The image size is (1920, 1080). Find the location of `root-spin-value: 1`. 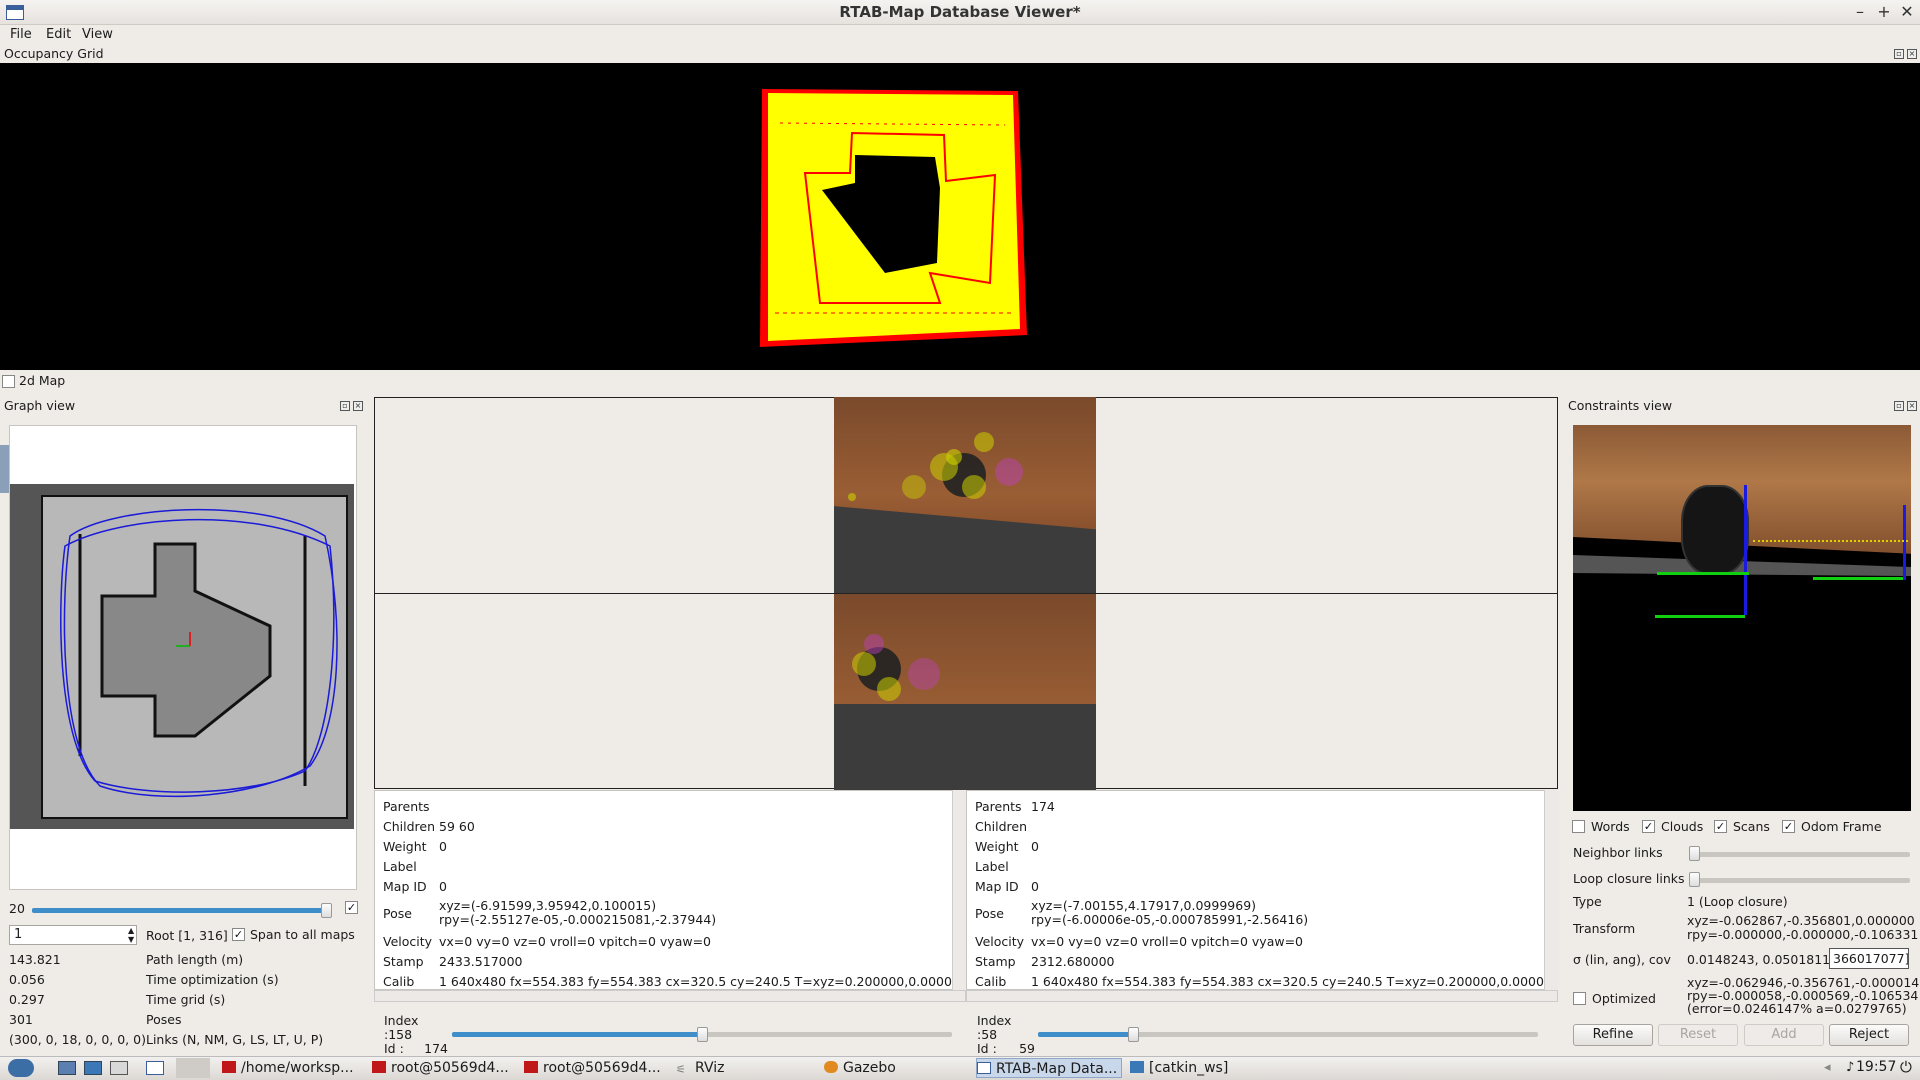

root-spin-value: 1 is located at coordinates (18, 934).